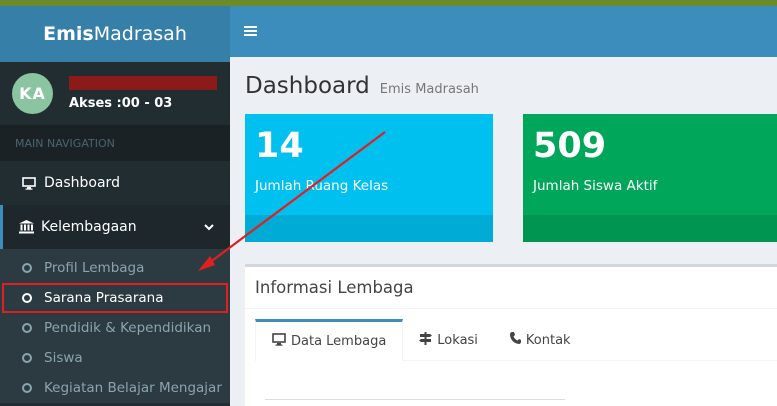 The height and width of the screenshot is (406, 777). What do you see at coordinates (143, 83) in the screenshot?
I see `username-redacted` at bounding box center [143, 83].